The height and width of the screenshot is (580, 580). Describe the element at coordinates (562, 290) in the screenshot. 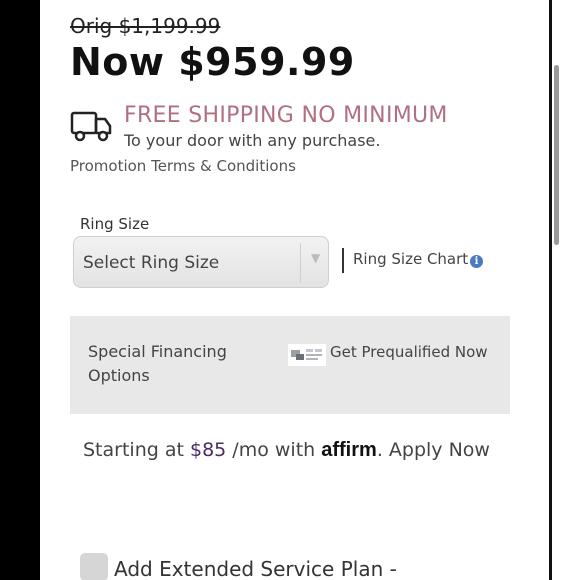

I see `device-bezel` at that location.